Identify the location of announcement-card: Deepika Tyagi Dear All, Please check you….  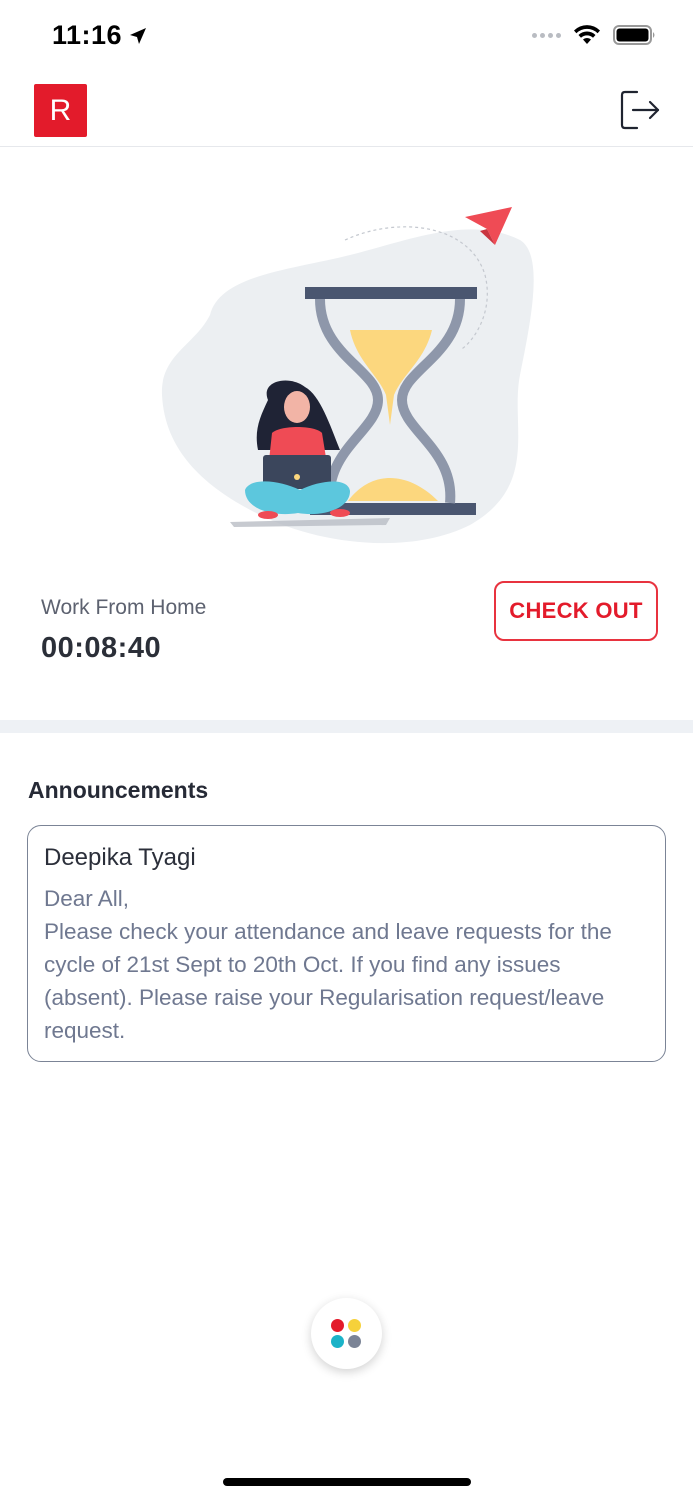
(346, 943).